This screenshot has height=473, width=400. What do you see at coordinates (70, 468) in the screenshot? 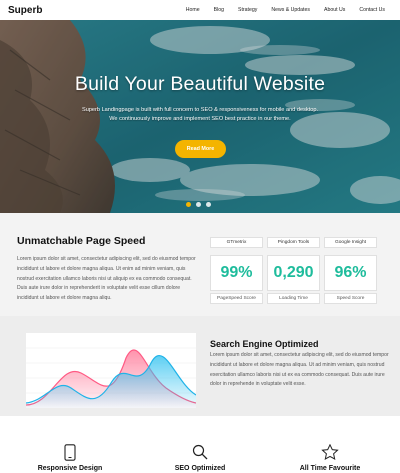
I see `feature-label-responsive: Responsive Design` at bounding box center [70, 468].